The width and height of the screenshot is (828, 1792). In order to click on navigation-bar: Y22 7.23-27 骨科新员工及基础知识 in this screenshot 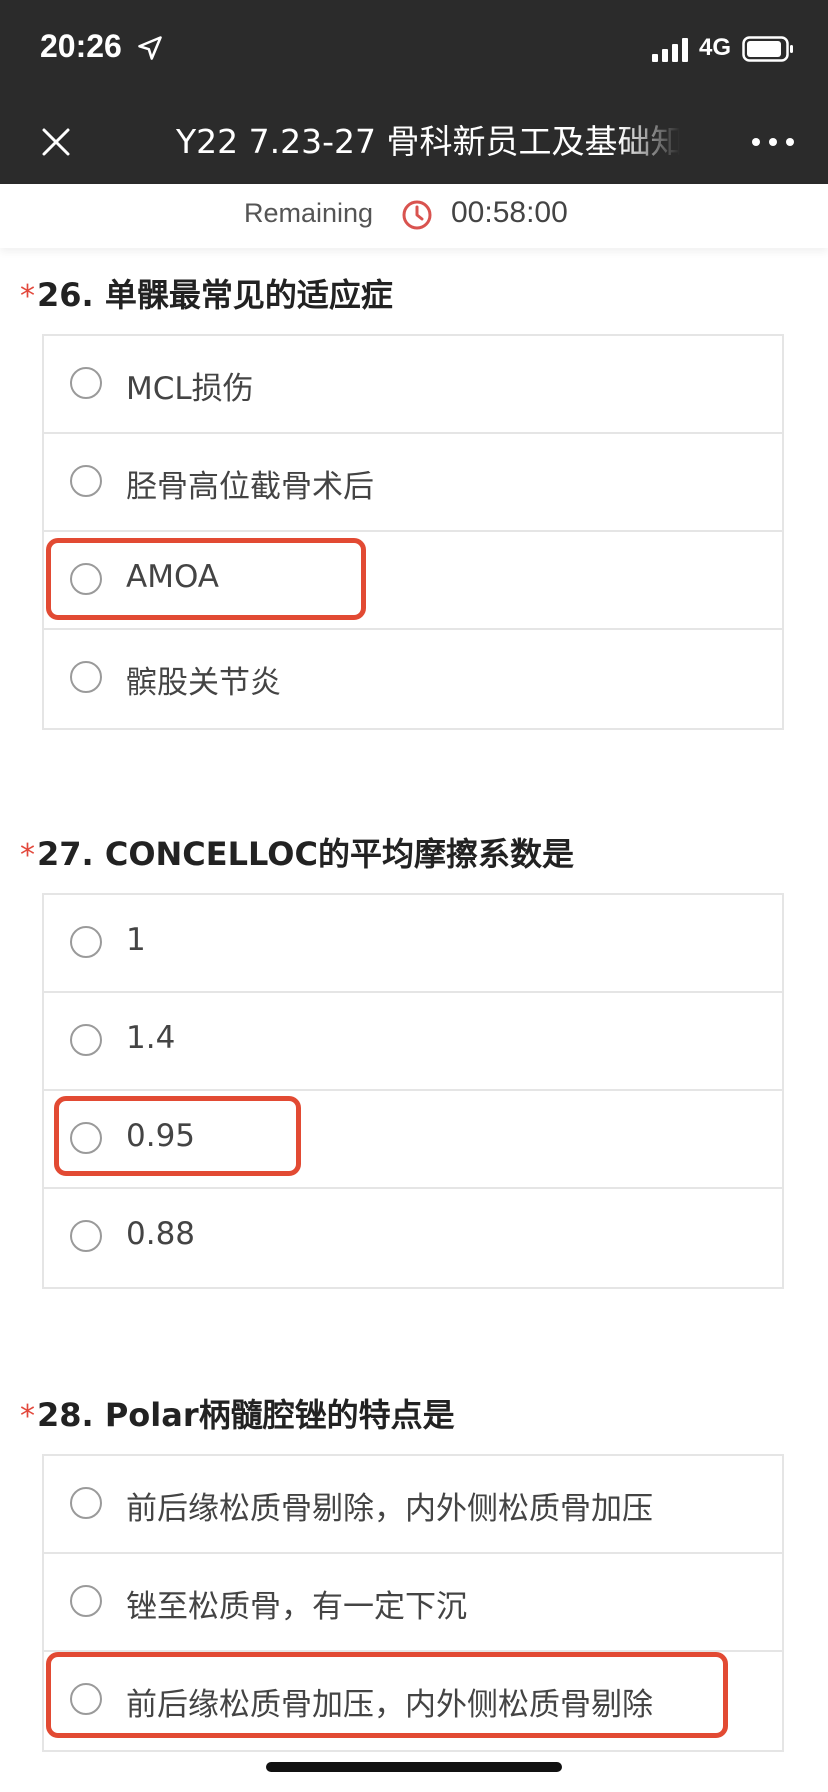, I will do `click(414, 142)`.